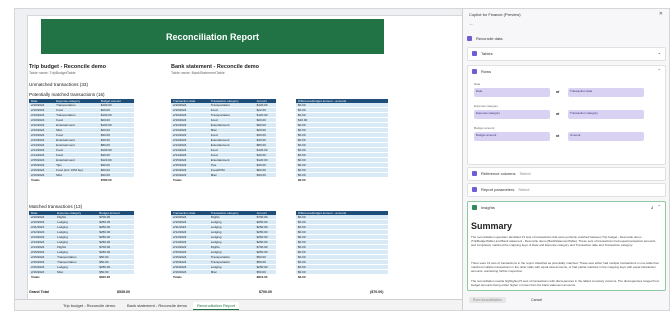 Image resolution: width=672 pixels, height=314 pixels. What do you see at coordinates (489, 38) in the screenshot?
I see `reconcile-label: Reconcile data` at bounding box center [489, 38].